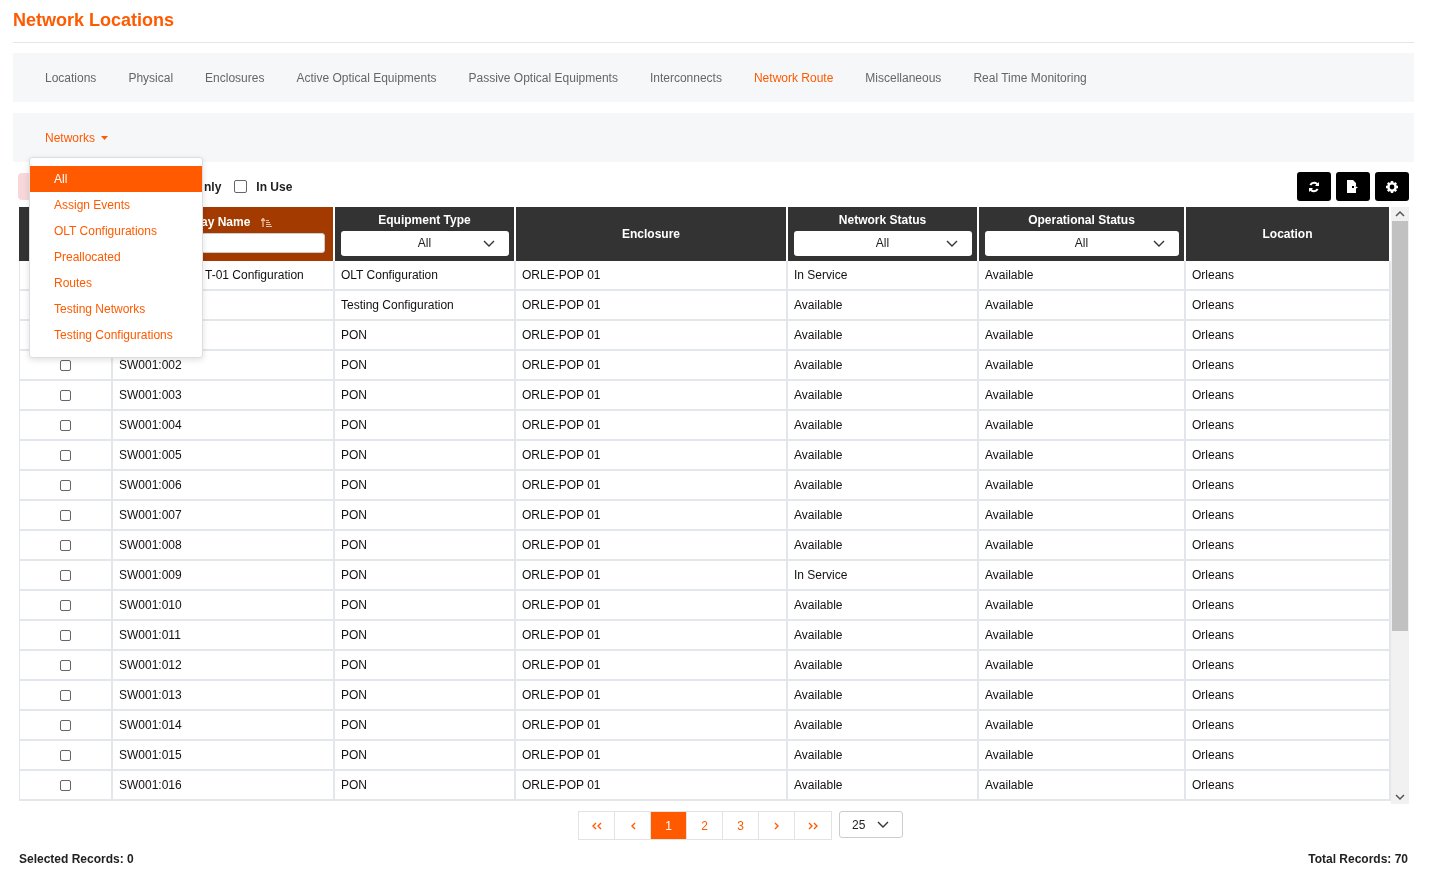  Describe the element at coordinates (76, 859) in the screenshot. I see `selected-records-count: Selected Records: 0` at that location.